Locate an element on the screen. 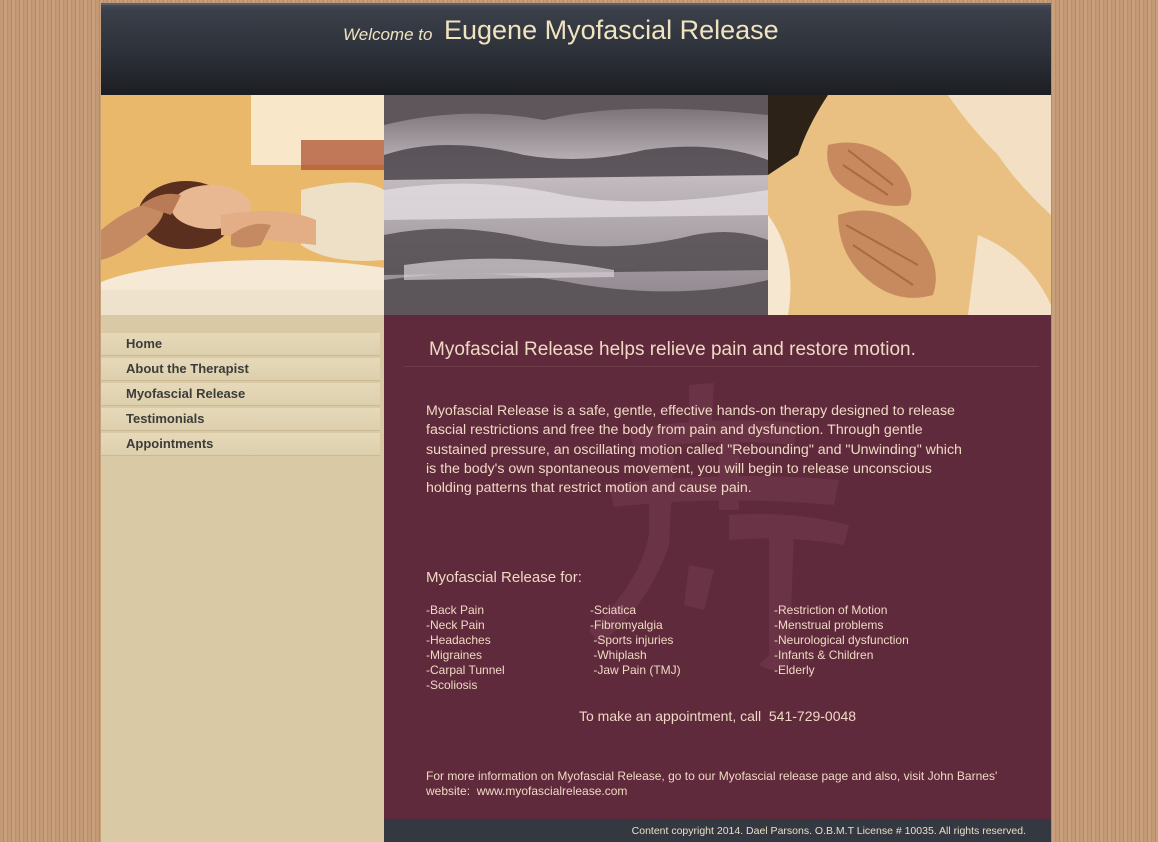 The height and width of the screenshot is (842, 1158). condition-item: -Headaches is located at coordinates (458, 640).